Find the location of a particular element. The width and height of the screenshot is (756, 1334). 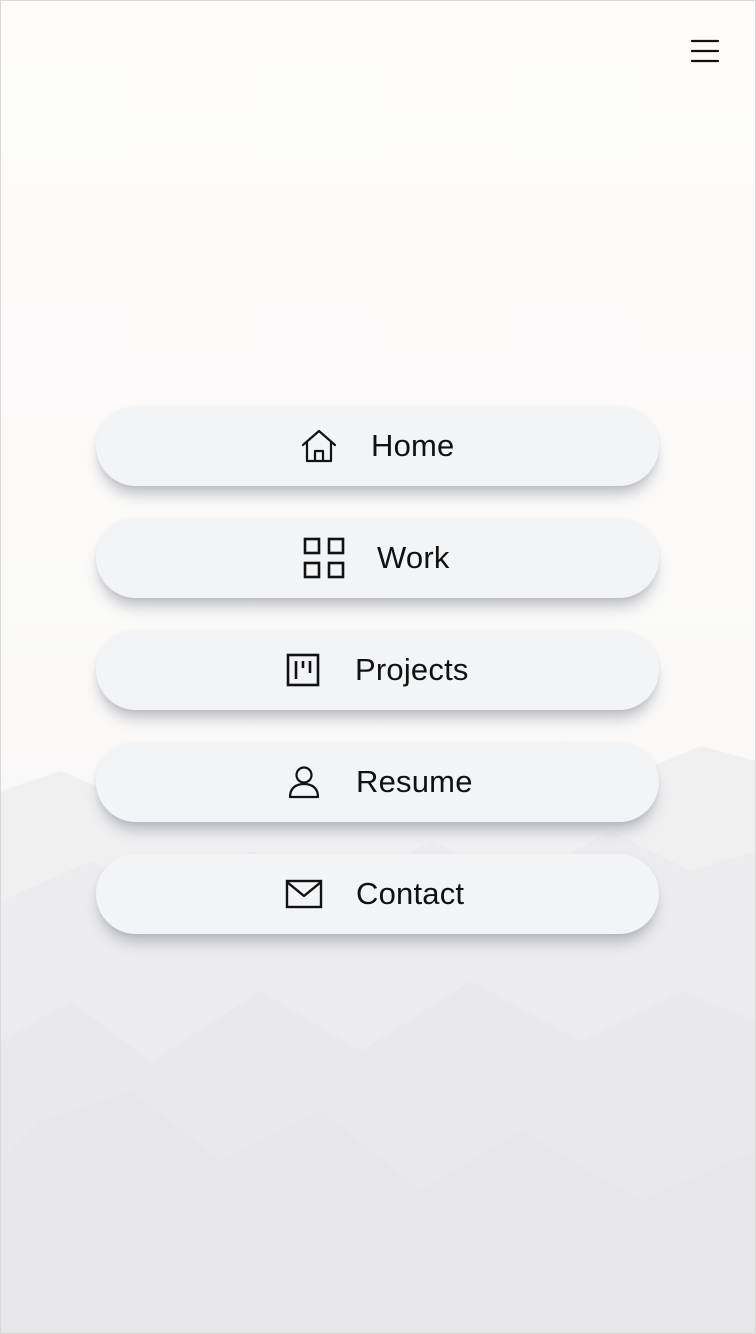

person-icon is located at coordinates (304, 782).